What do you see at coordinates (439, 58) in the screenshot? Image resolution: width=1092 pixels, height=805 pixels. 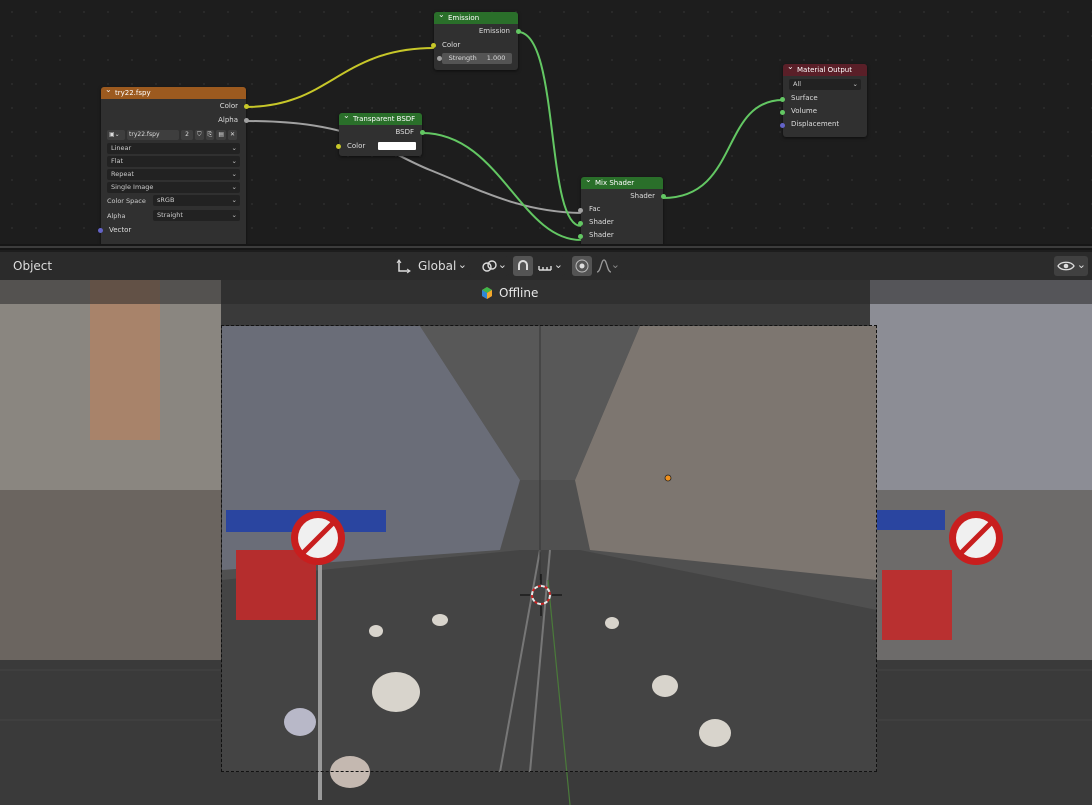 I see `strength-socket` at bounding box center [439, 58].